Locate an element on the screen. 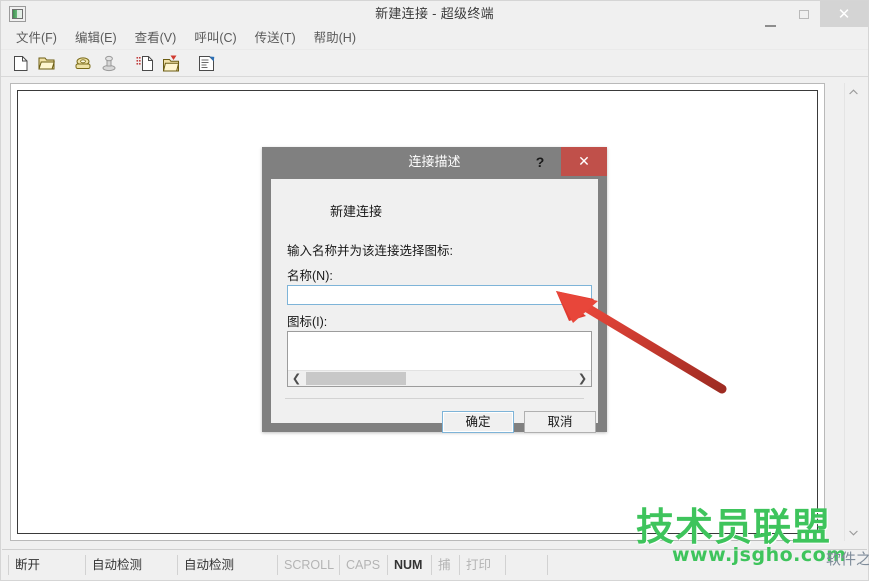 The image size is (869, 581). status-autodetect-2: 自动检测 is located at coordinates (228, 564).